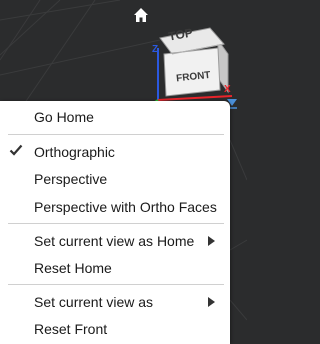 Image resolution: width=320 pixels, height=344 pixels. I want to click on menu-item-label: Set current view as, so click(94, 302).